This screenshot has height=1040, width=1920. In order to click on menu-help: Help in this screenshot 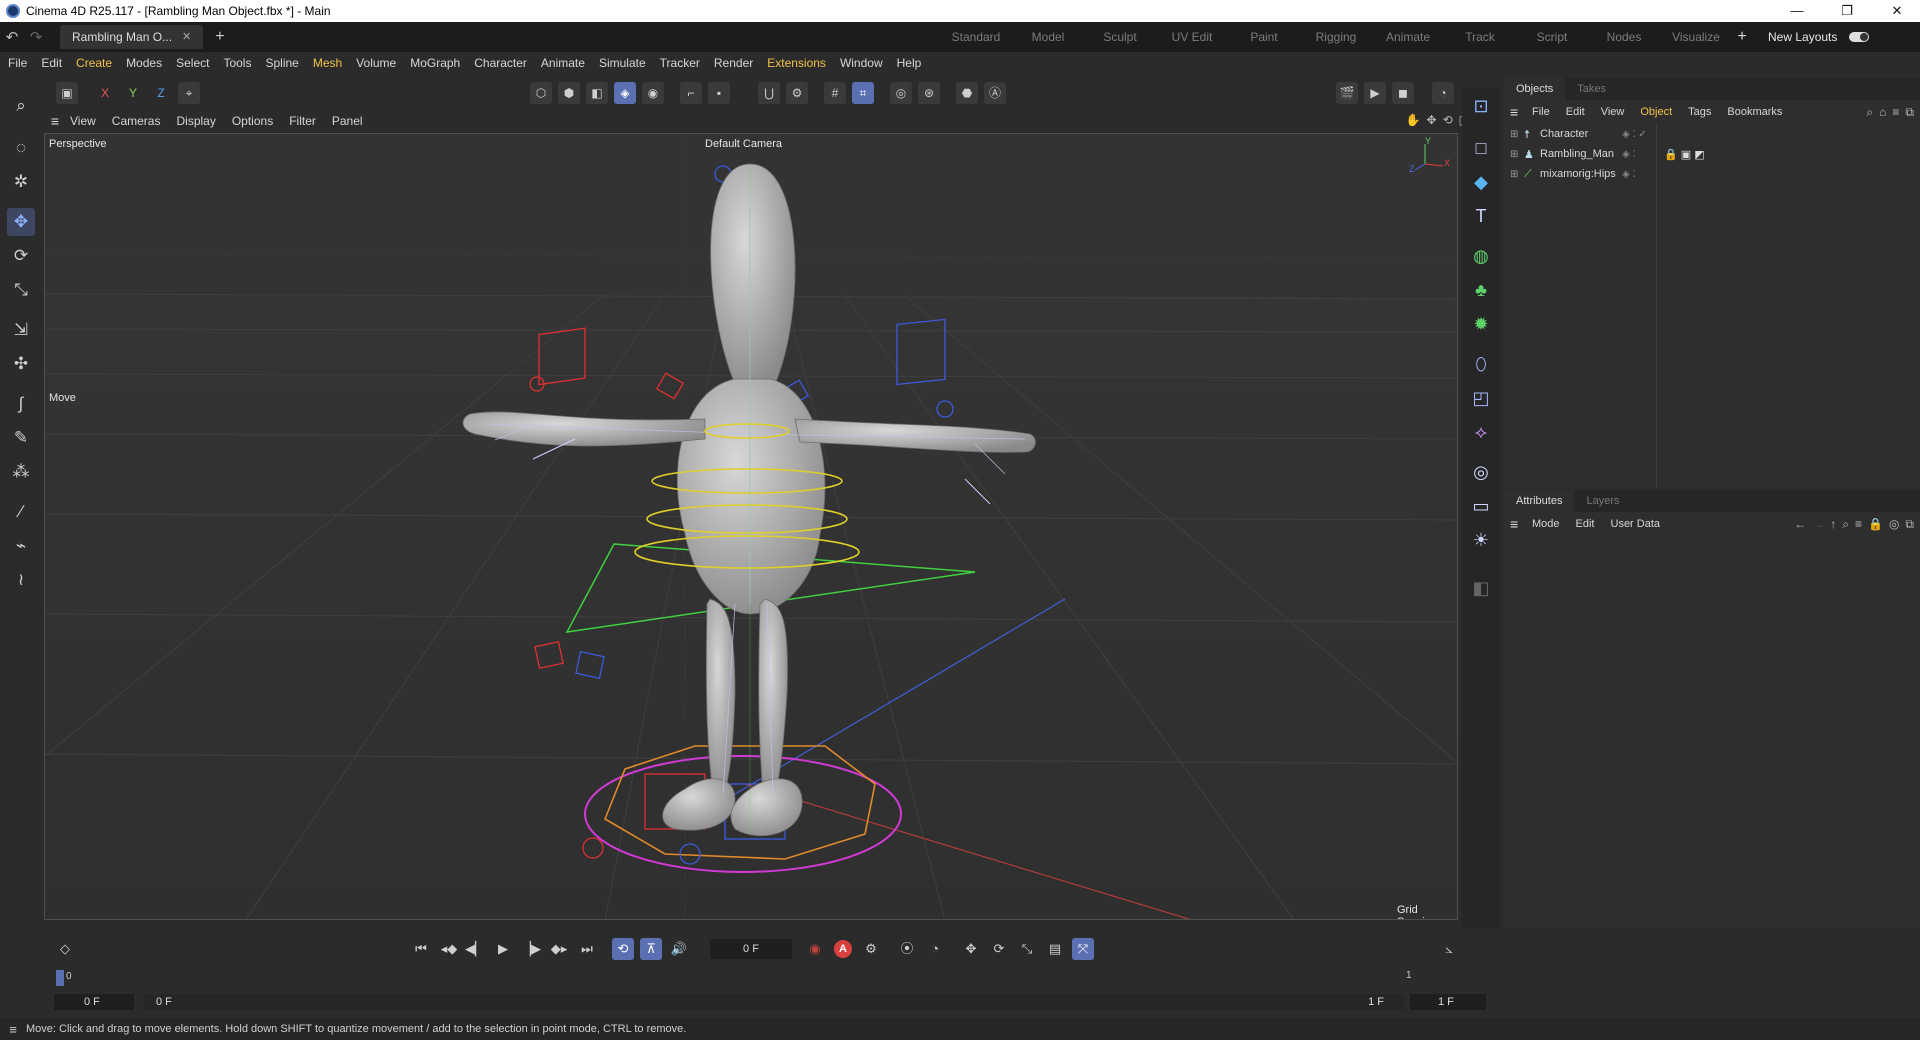, I will do `click(909, 63)`.